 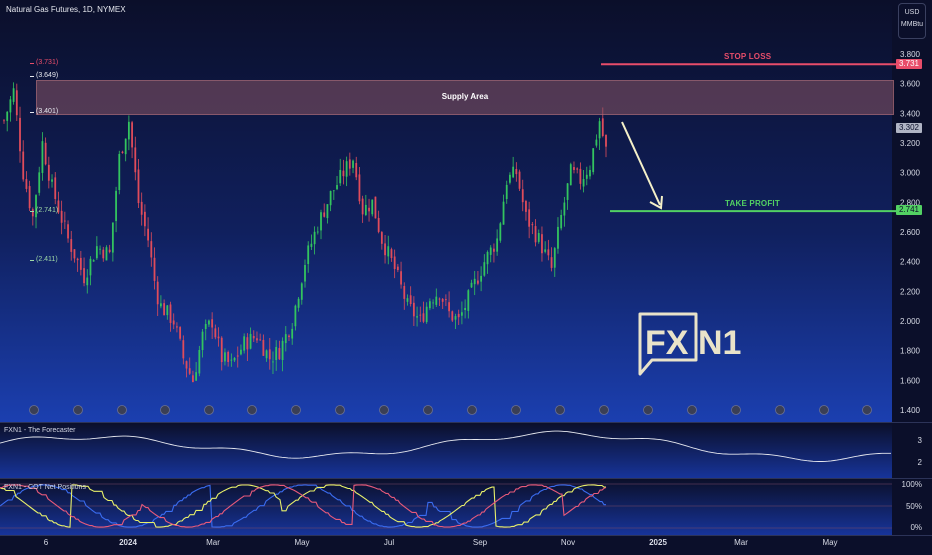 I want to click on y-tick-label: 3.200, so click(x=910, y=143).